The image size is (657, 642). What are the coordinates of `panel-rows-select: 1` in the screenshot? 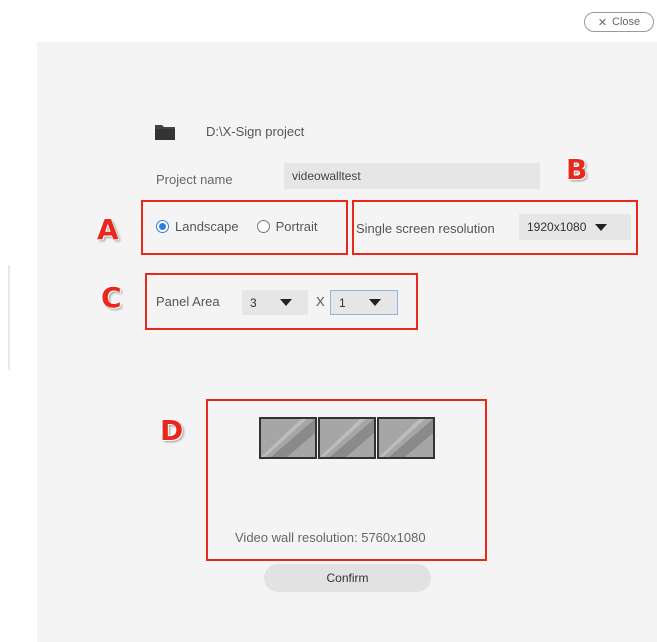 It's located at (364, 302).